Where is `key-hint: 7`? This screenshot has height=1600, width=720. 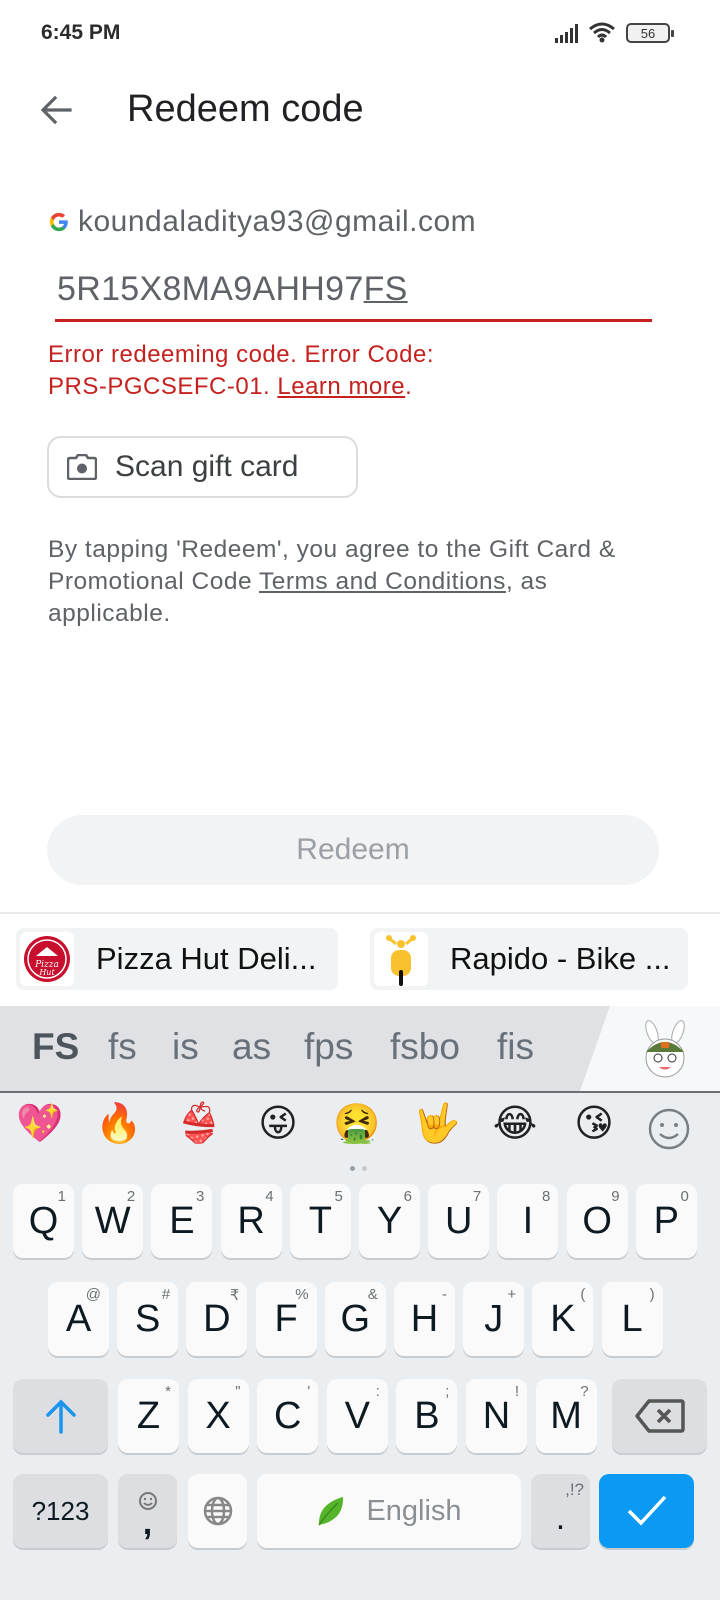 key-hint: 7 is located at coordinates (477, 1196).